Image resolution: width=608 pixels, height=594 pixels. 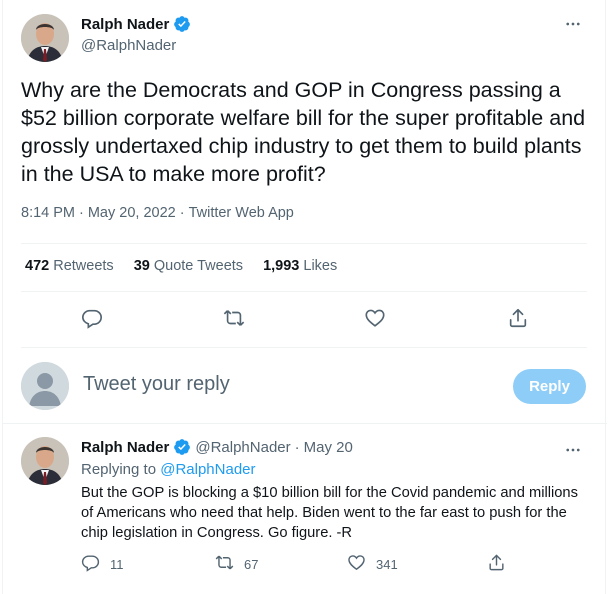 I want to click on default-avatar-icon, so click(x=45, y=386).